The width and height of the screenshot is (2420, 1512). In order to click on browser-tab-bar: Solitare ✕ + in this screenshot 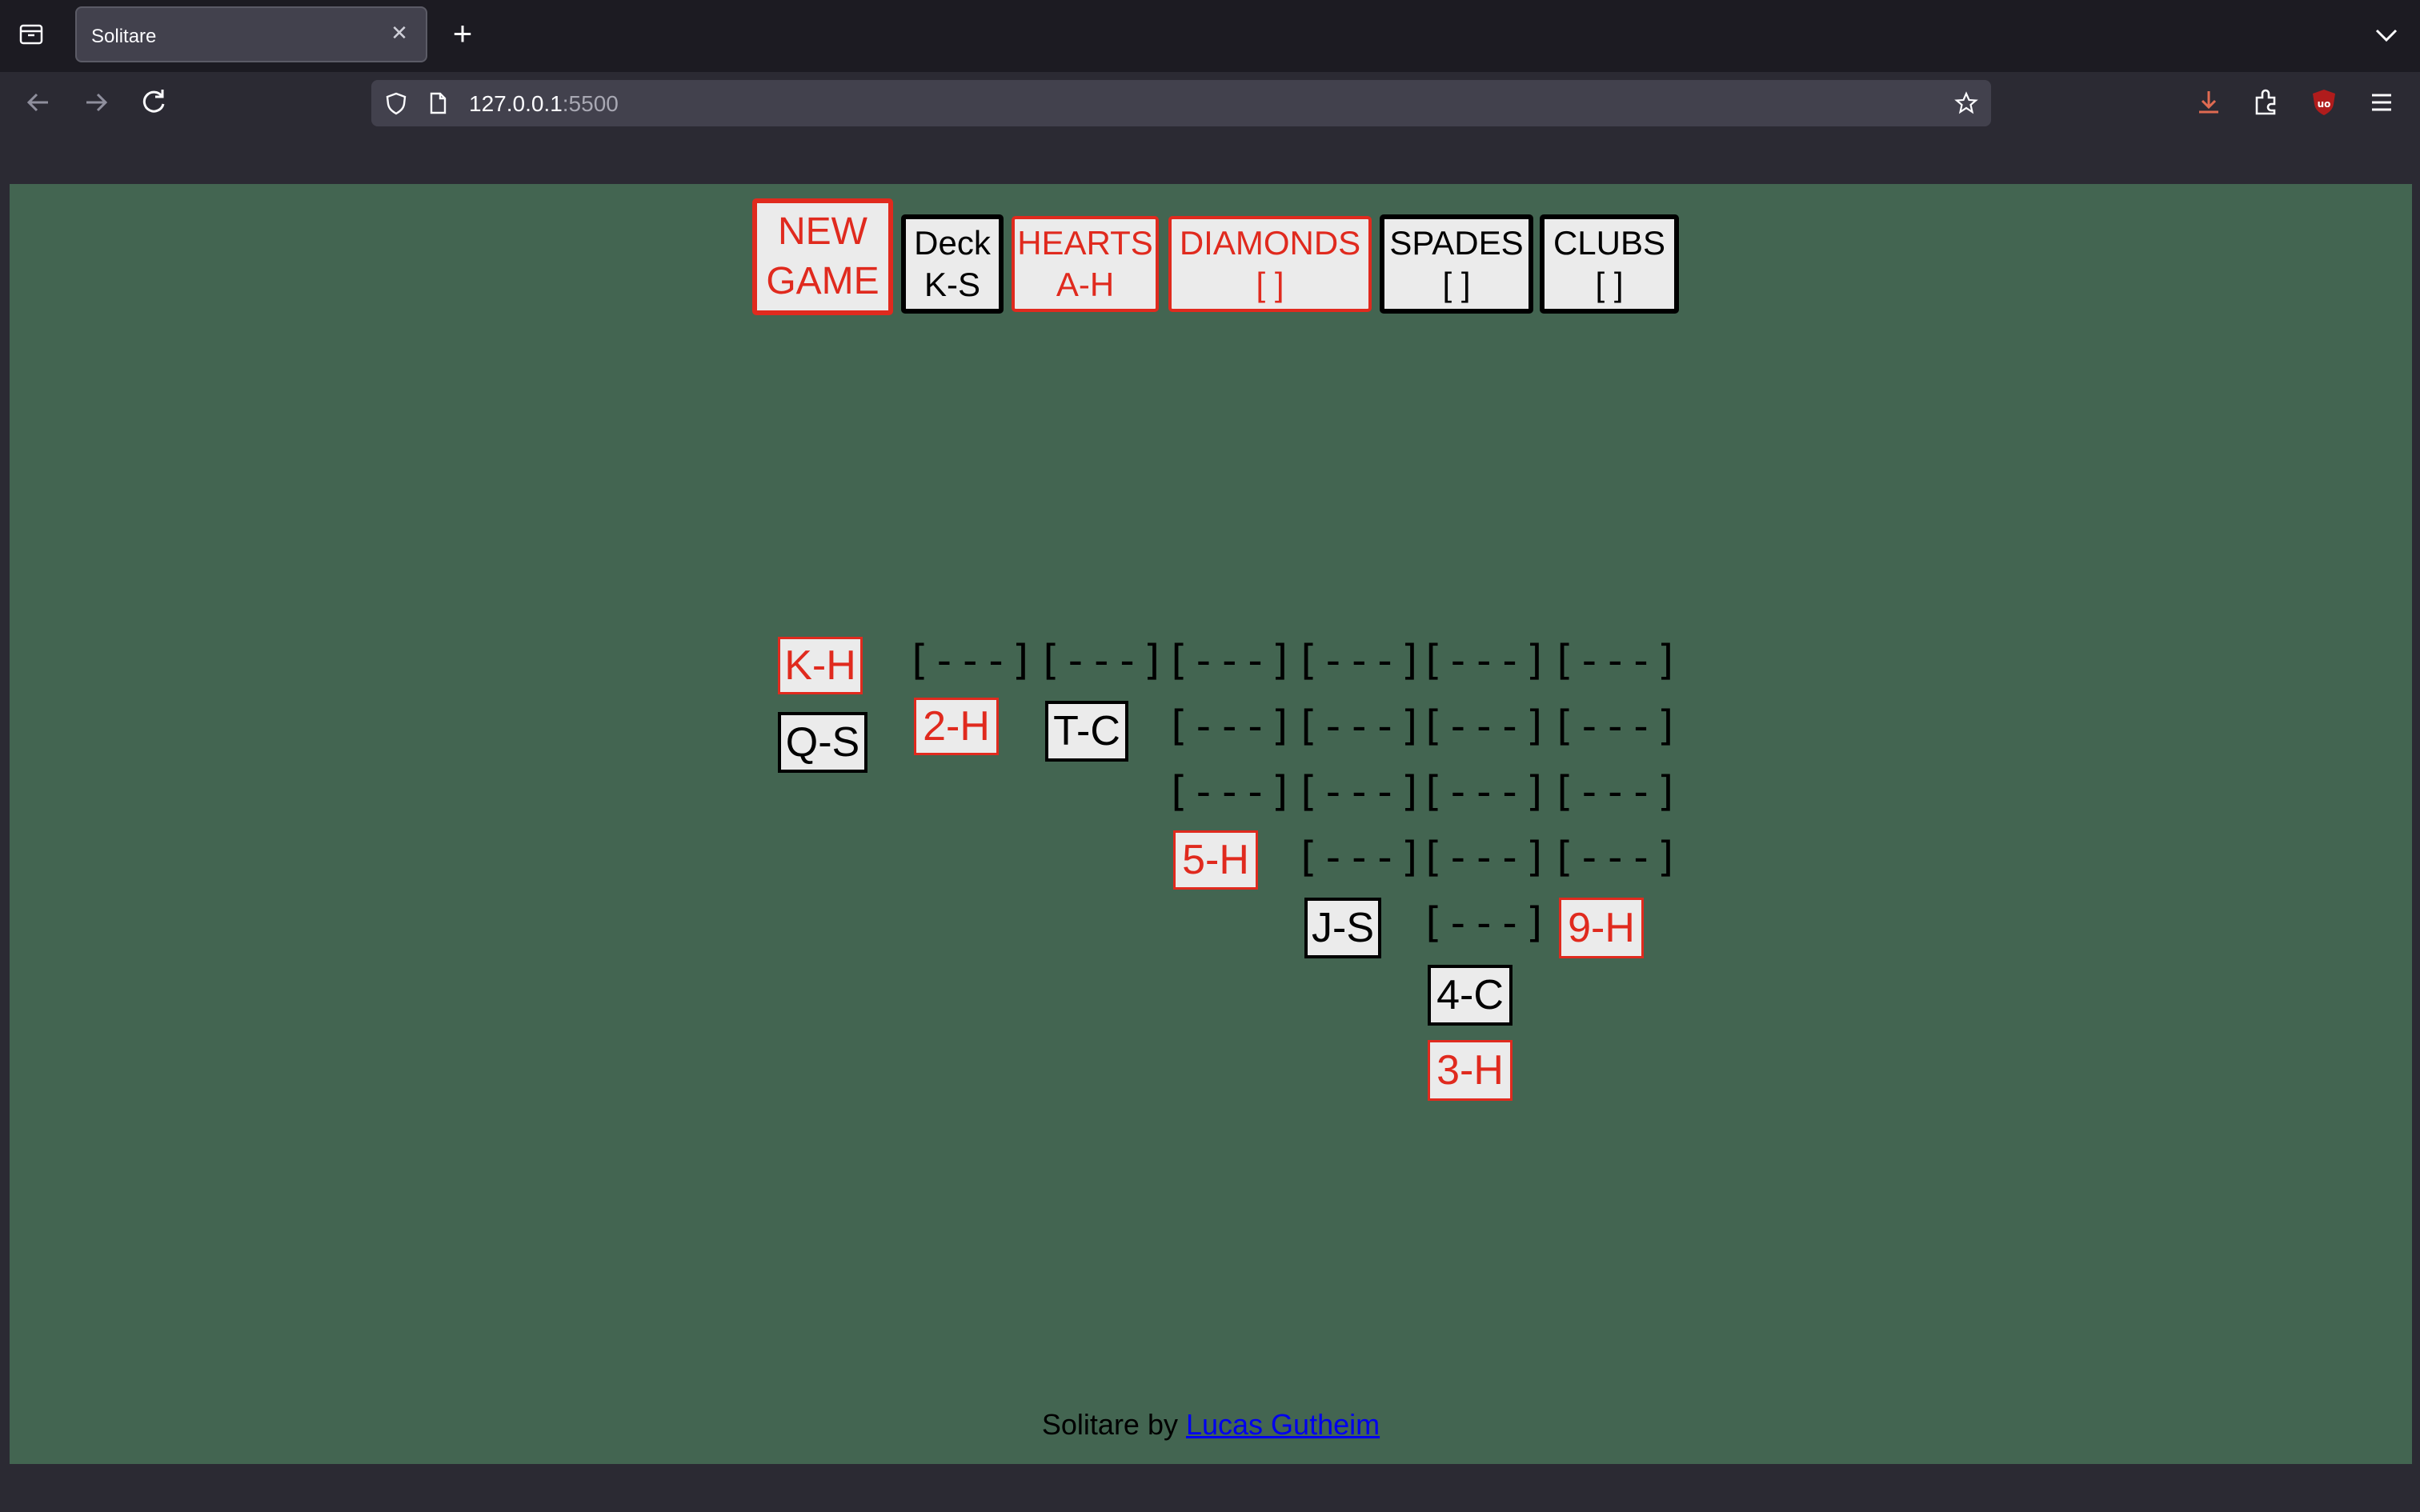, I will do `click(1210, 36)`.